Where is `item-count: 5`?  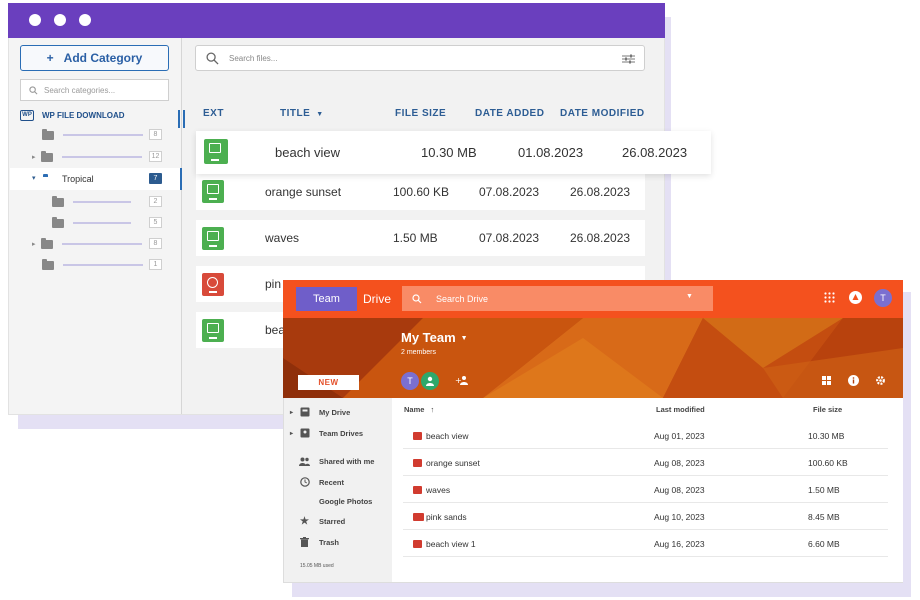
item-count: 5 is located at coordinates (155, 222).